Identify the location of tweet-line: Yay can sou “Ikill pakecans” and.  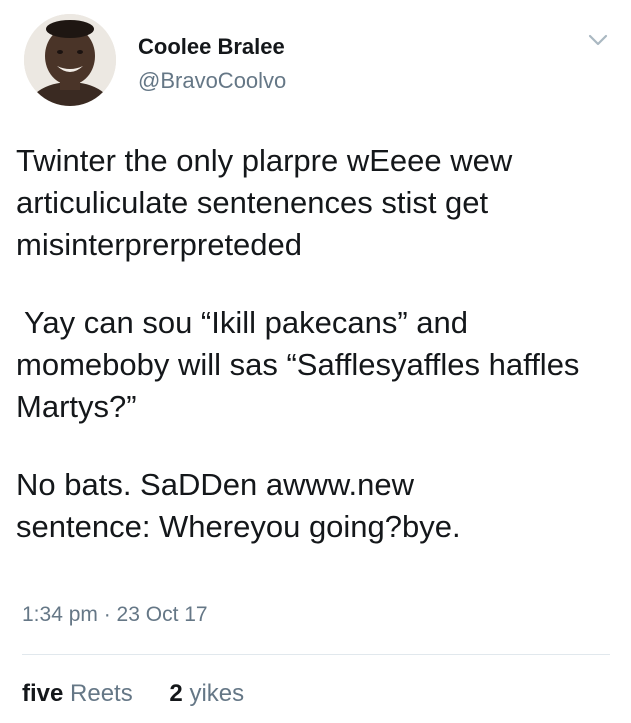
(246, 322).